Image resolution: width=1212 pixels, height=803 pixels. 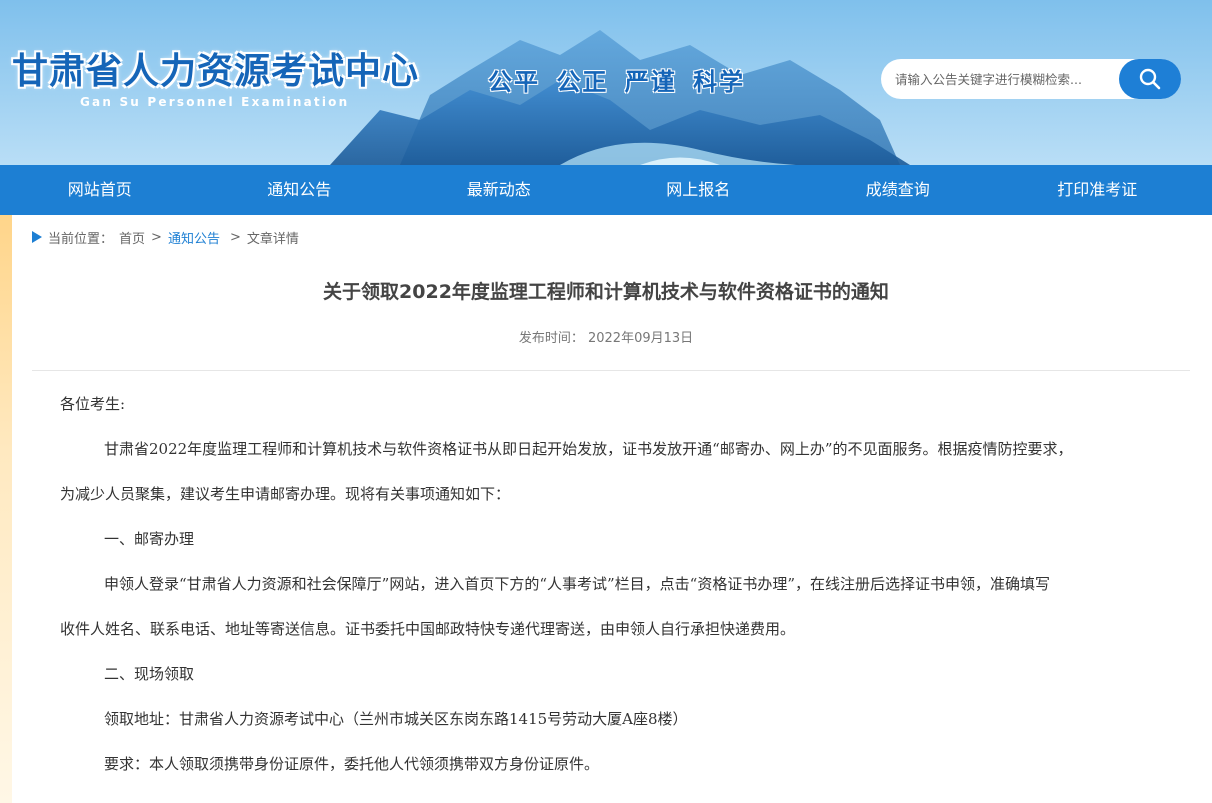 I want to click on nav-item-scores: 成绩查询, so click(x=898, y=190).